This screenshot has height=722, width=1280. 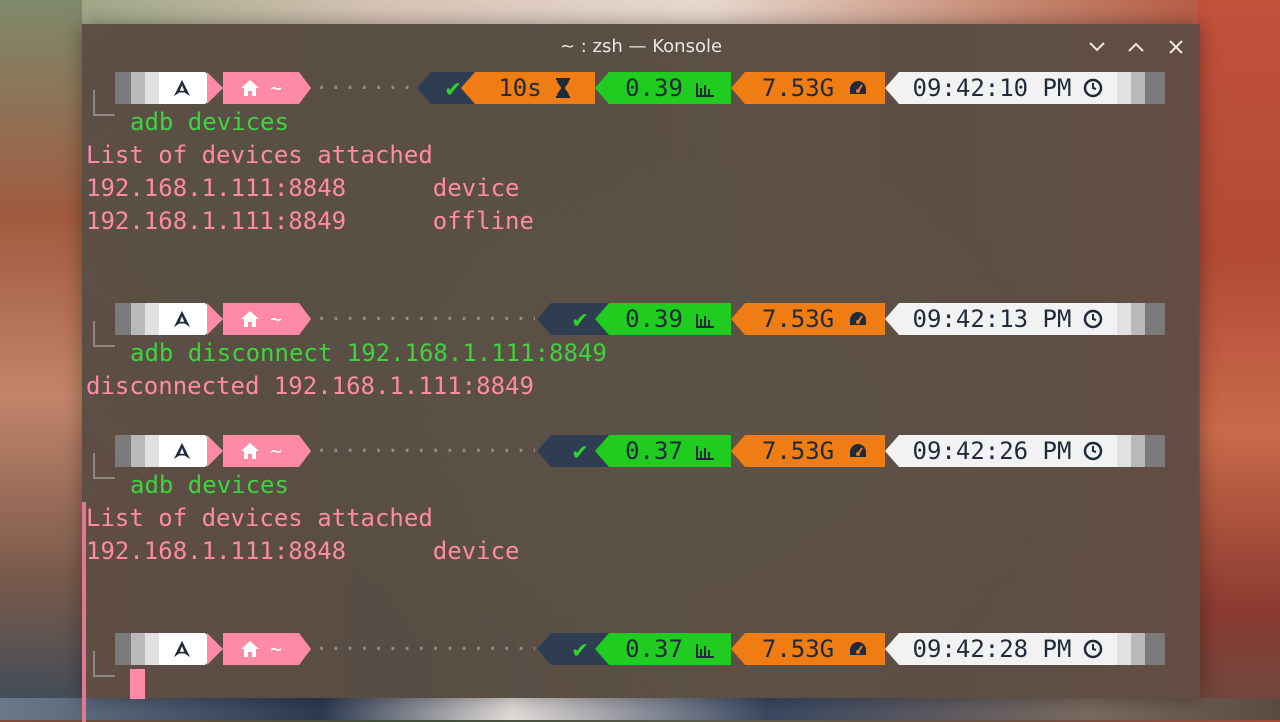 I want to click on title-bar: ~ : zsh — Konsole, so click(x=641, y=47).